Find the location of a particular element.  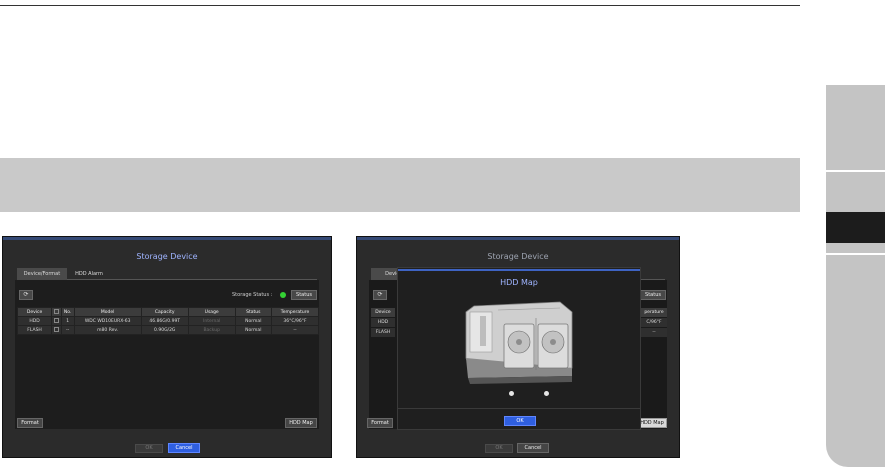

dvr-chassis-diagram is located at coordinates (519, 342).